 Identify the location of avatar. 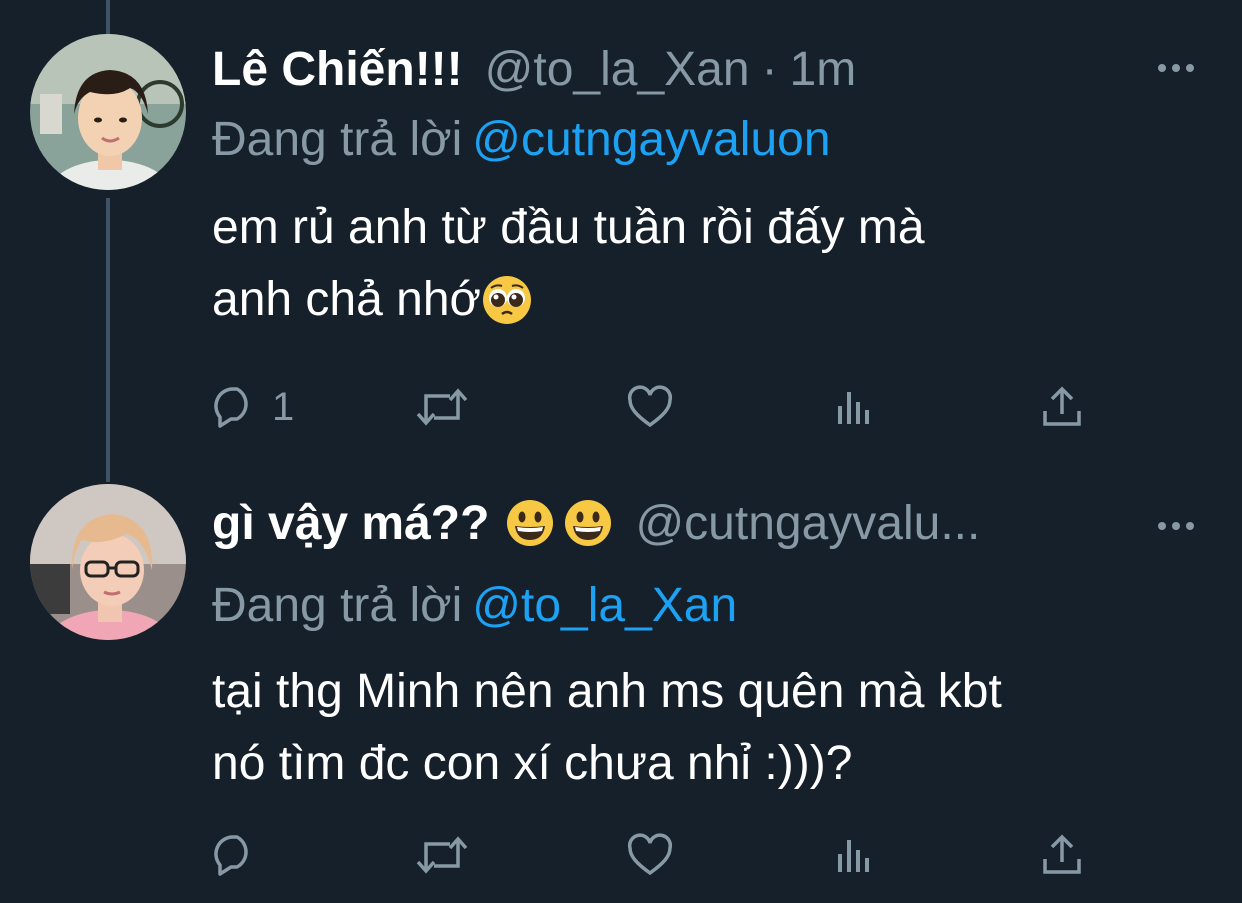
(108, 562).